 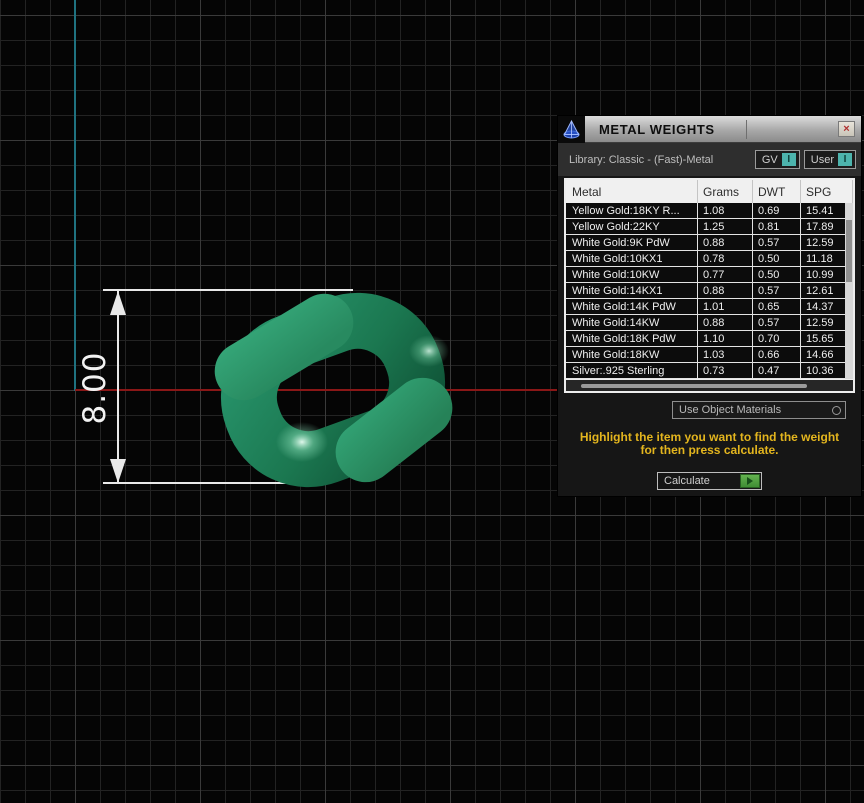 I want to click on dimension-arrow-up-icon, so click(x=118, y=303).